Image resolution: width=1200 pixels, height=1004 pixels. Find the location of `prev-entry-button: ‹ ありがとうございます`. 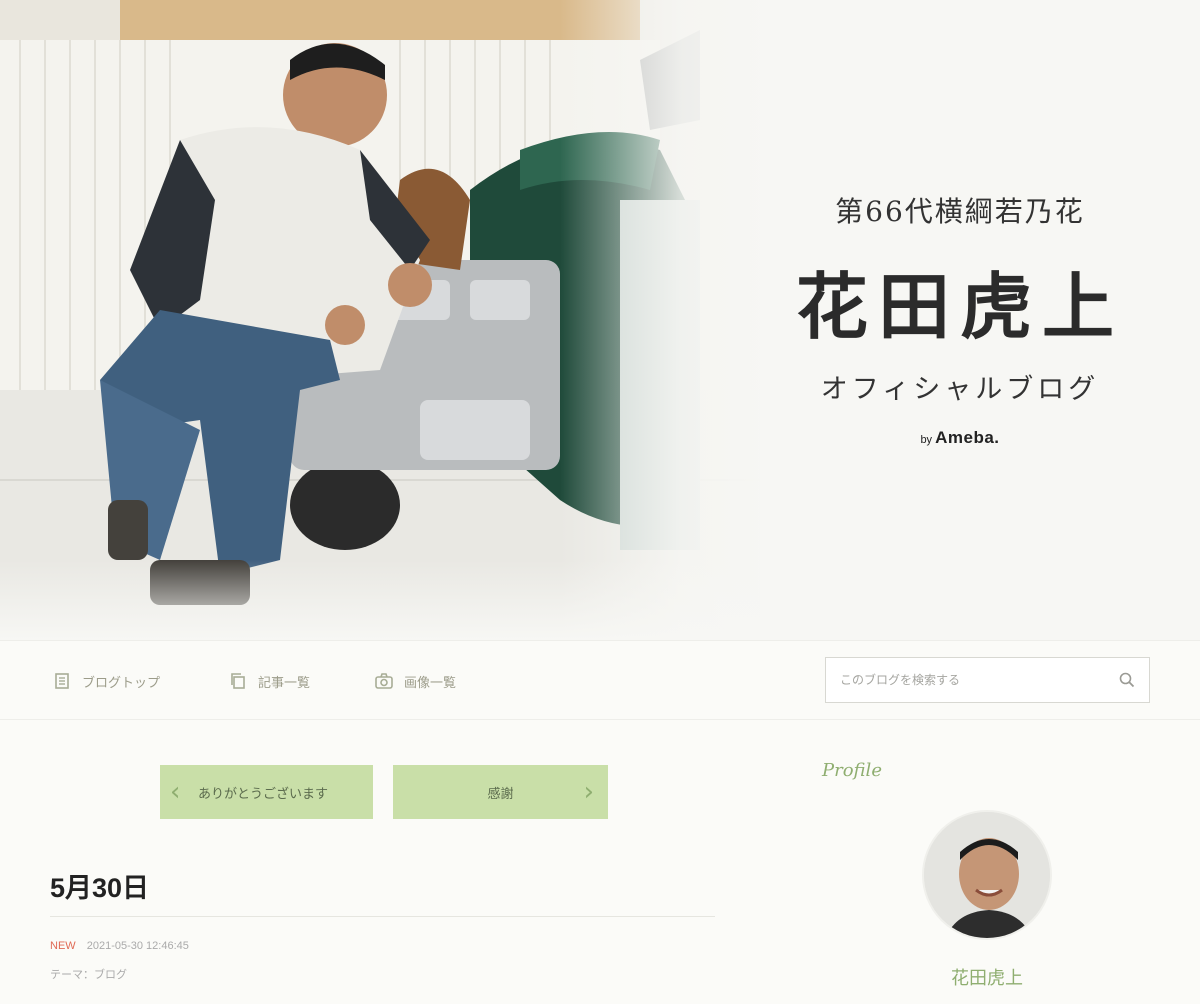

prev-entry-button: ‹ ありがとうございます is located at coordinates (266, 792).